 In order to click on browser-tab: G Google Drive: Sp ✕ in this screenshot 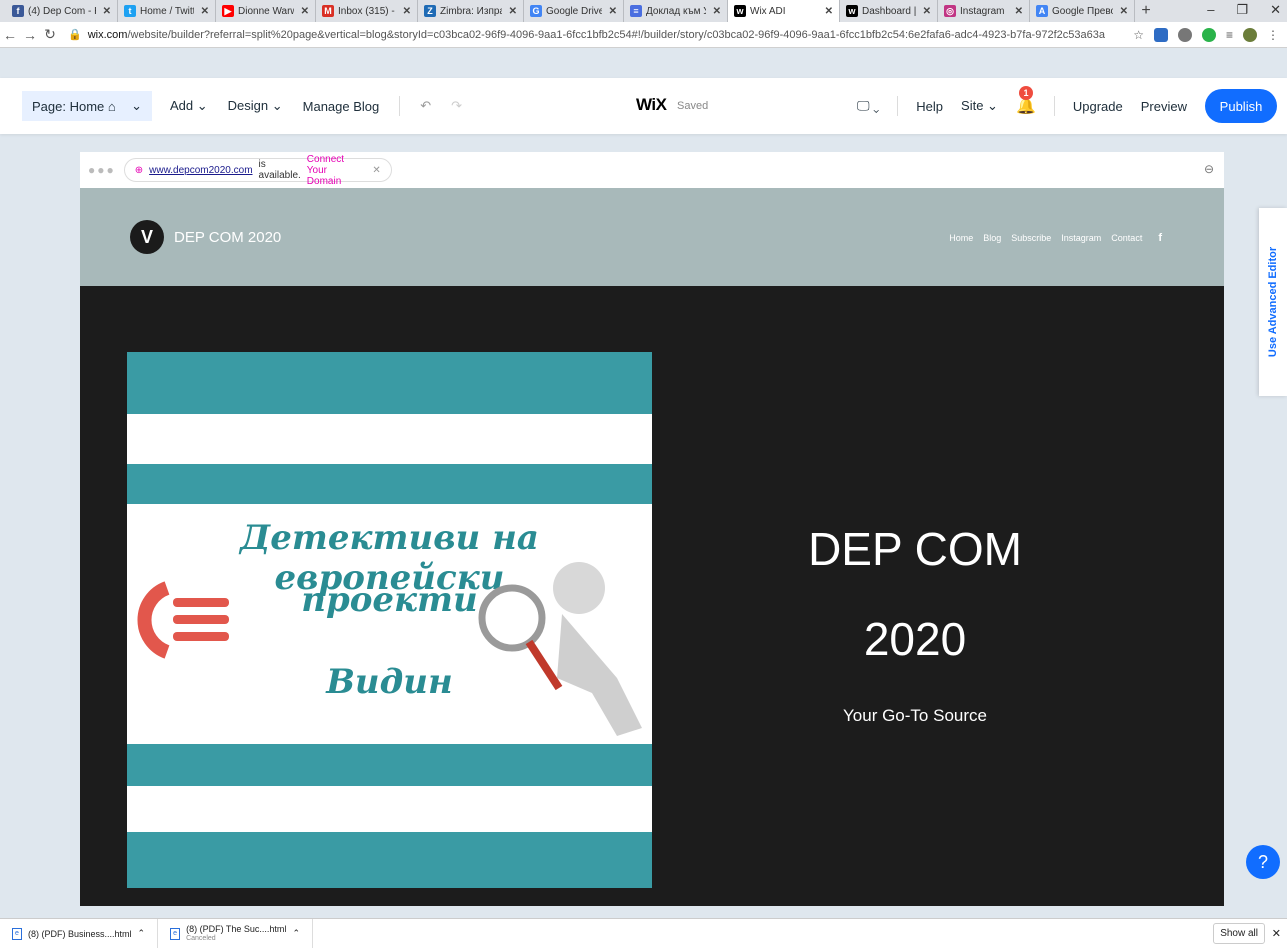, I will do `click(574, 11)`.